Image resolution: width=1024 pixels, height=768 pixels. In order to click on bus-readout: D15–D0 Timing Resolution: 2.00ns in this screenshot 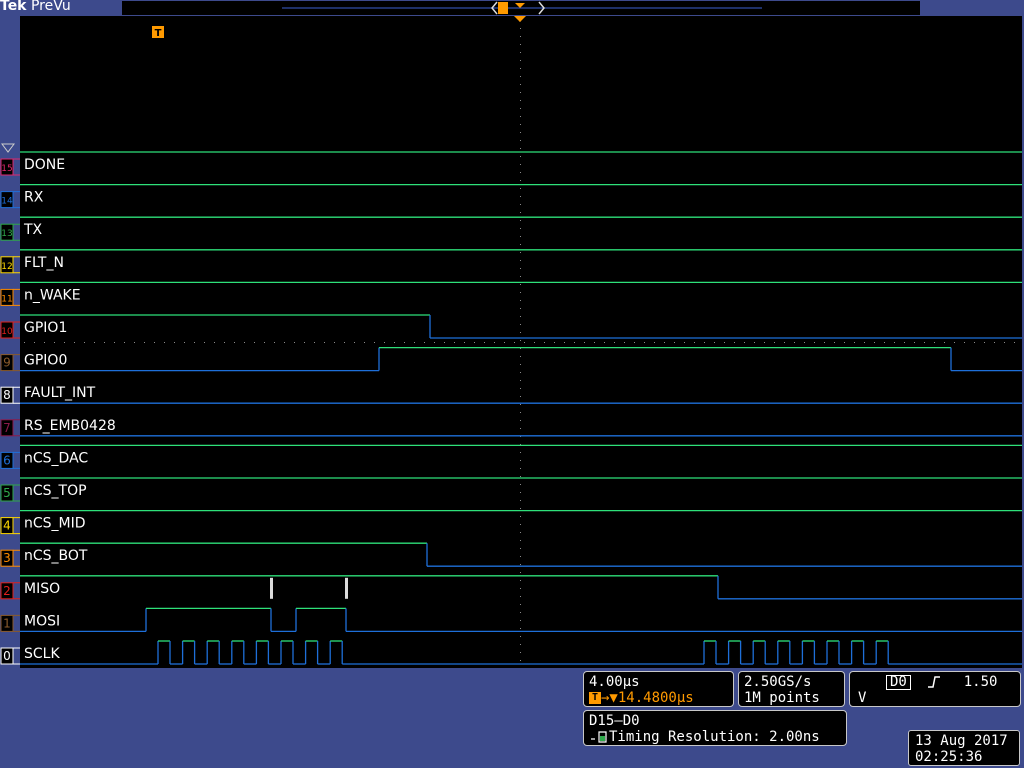, I will do `click(715, 728)`.